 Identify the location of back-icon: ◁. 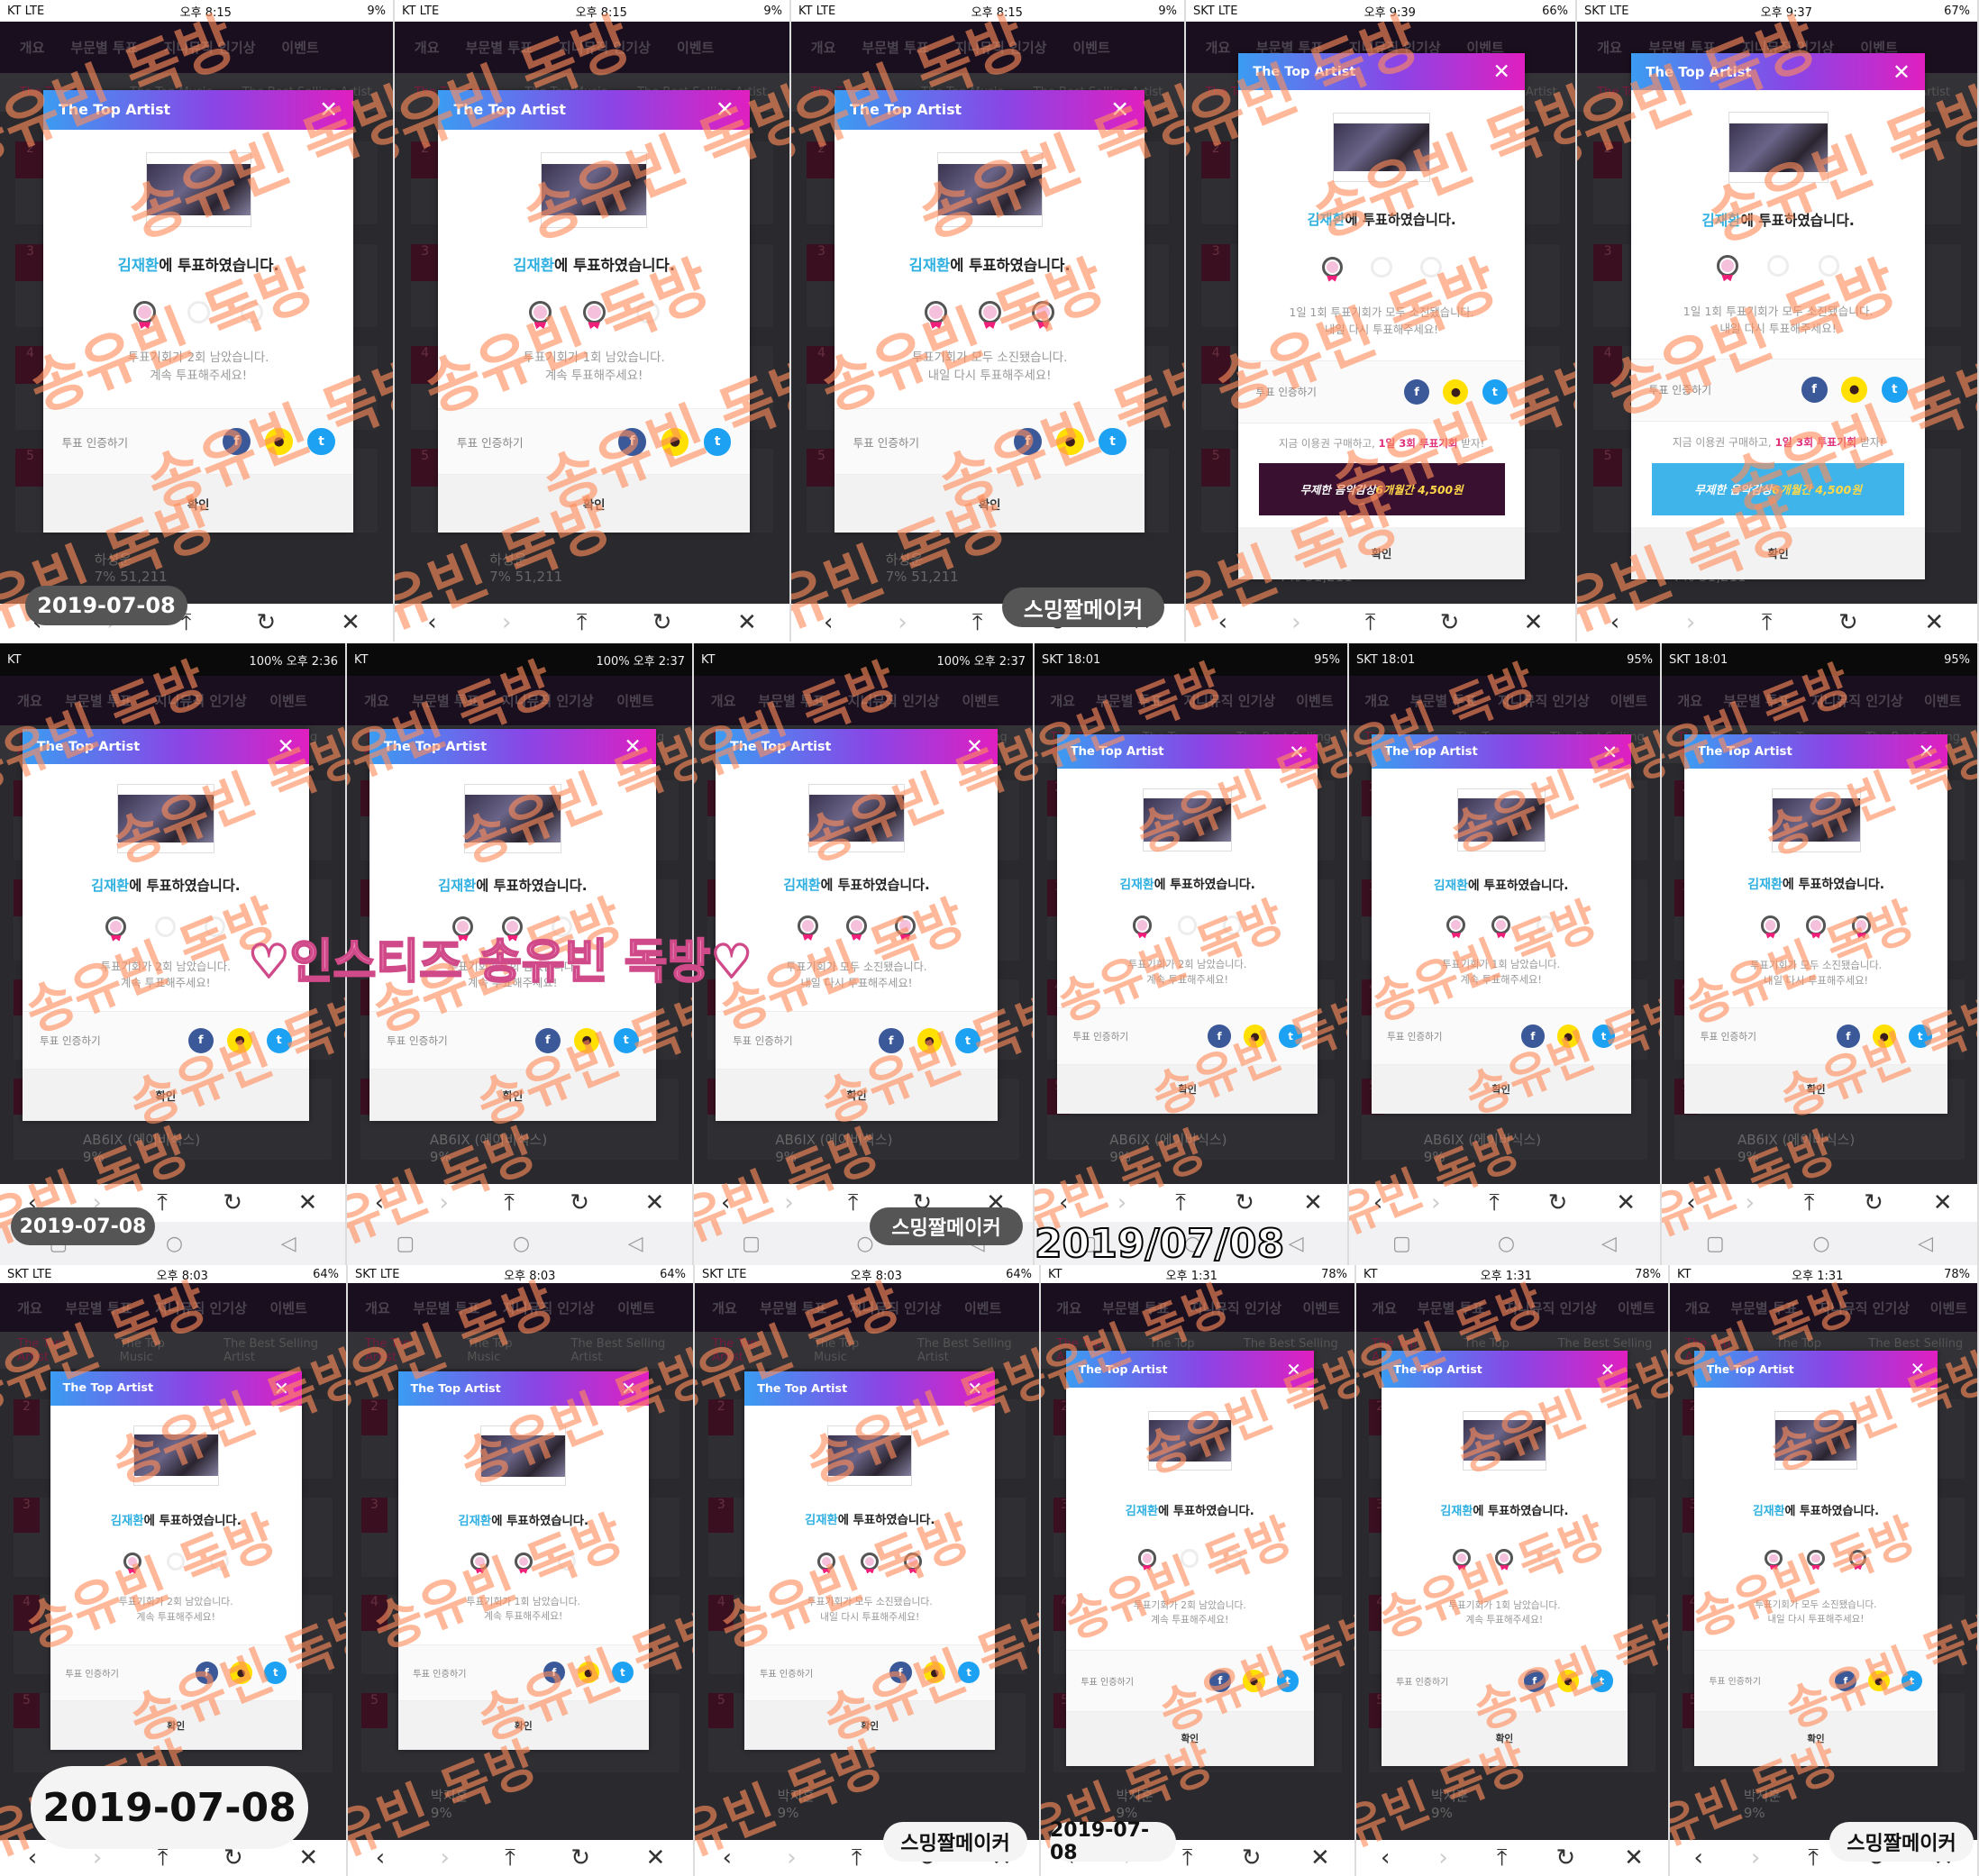
(635, 1244).